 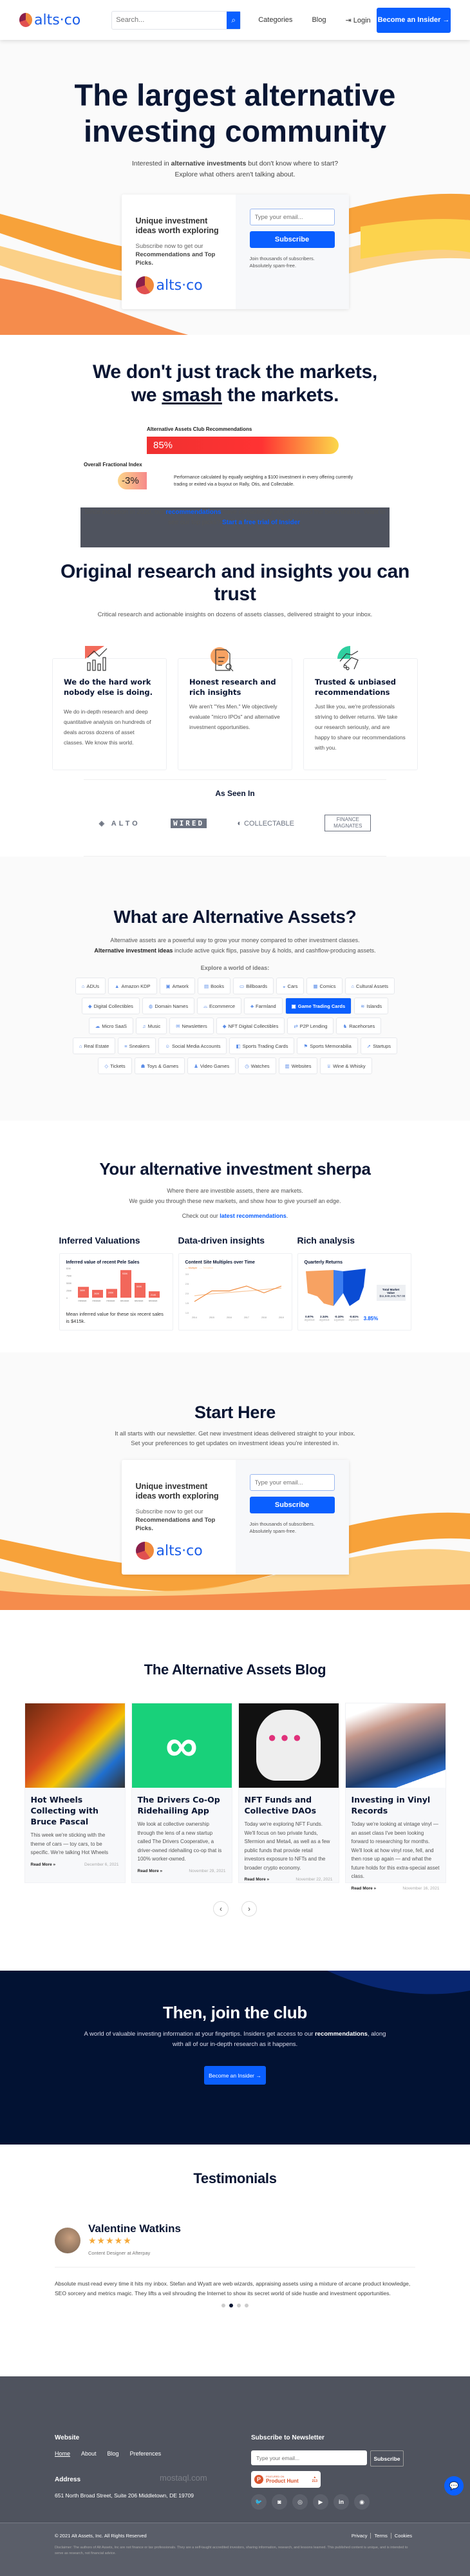 I want to click on nav-blog: Blog, so click(x=319, y=20).